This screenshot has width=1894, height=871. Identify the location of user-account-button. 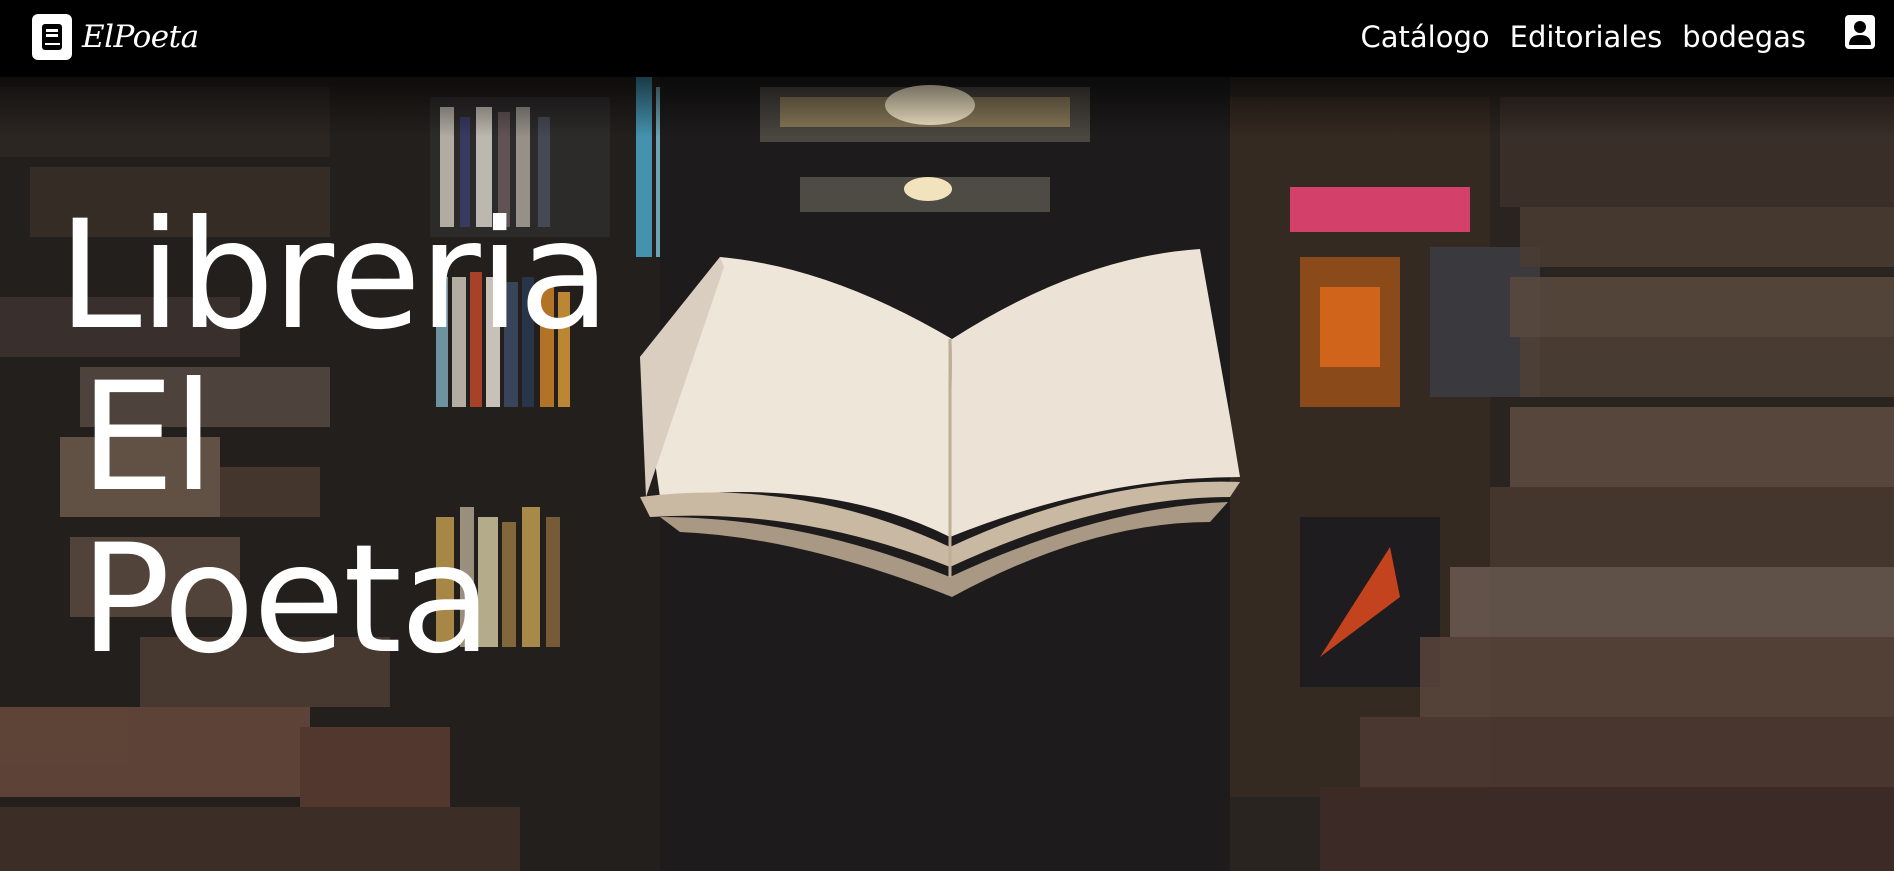
(1860, 34).